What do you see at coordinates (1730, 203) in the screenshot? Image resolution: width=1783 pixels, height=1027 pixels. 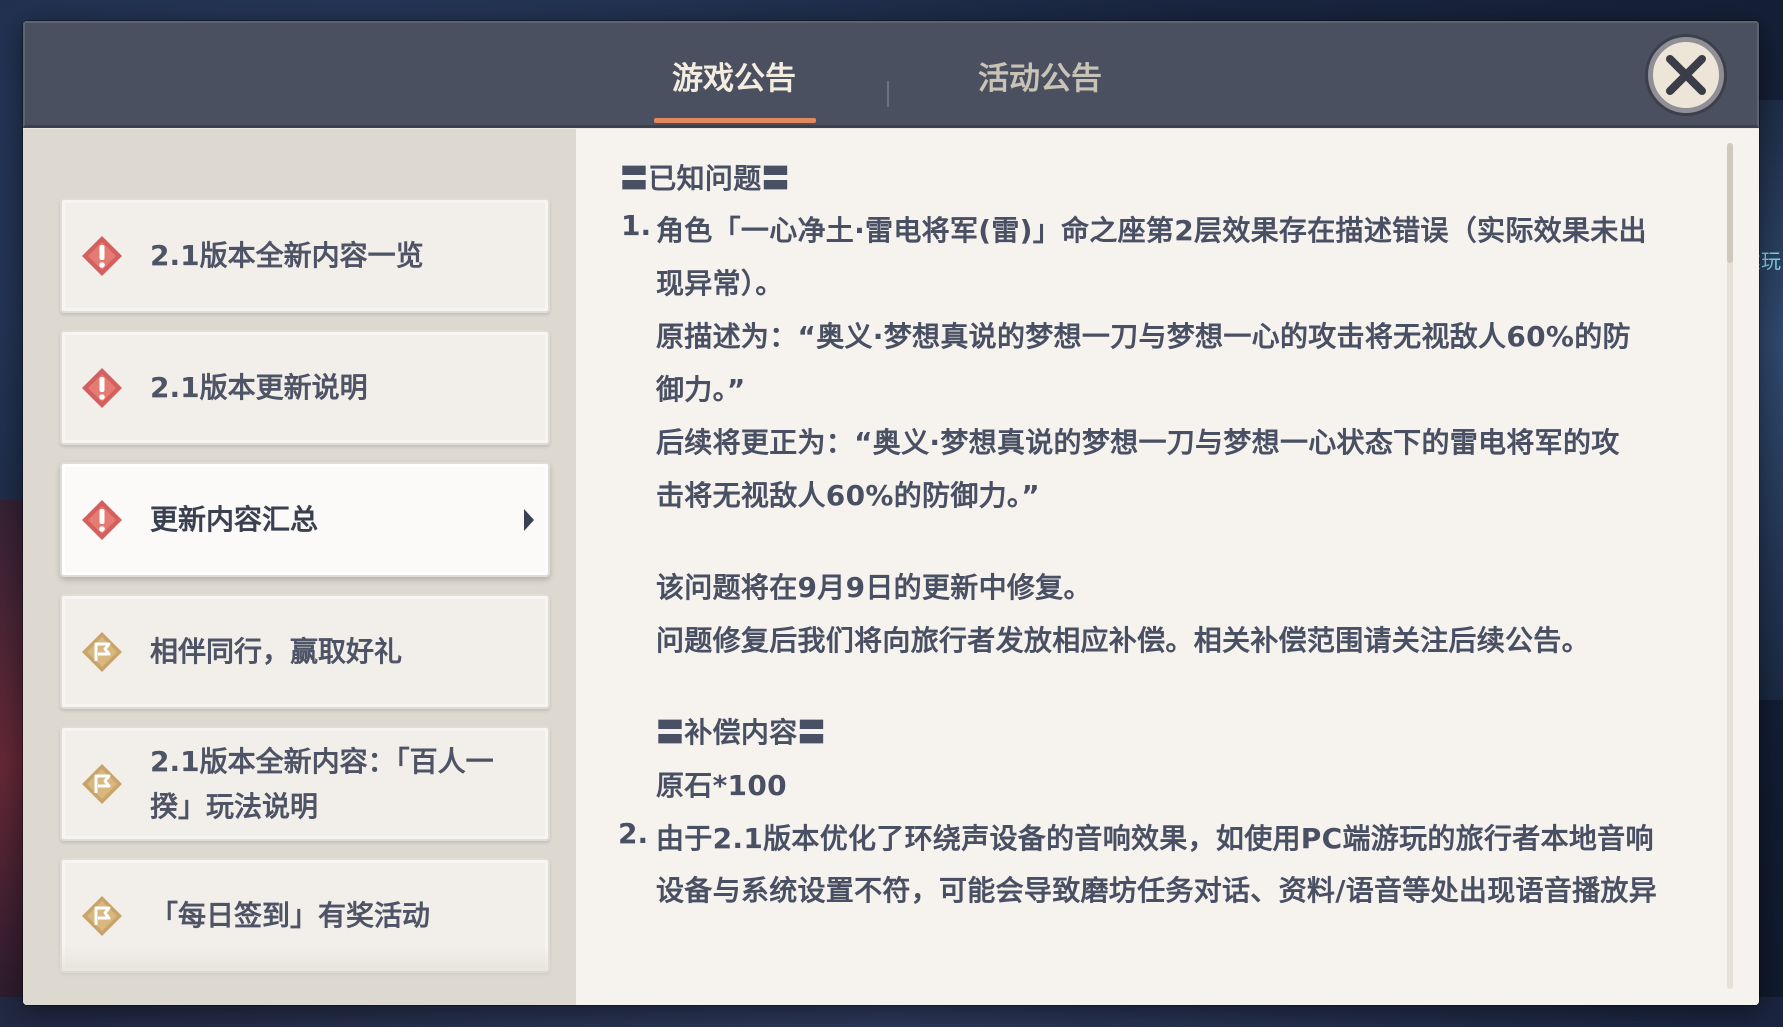 I see `scrollbar-thumb` at bounding box center [1730, 203].